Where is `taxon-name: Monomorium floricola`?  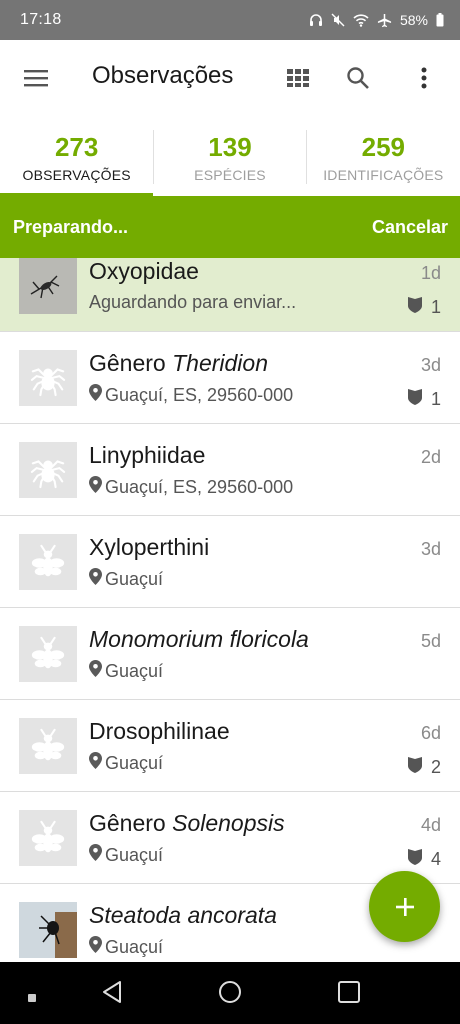
taxon-name: Monomorium floricola is located at coordinates (199, 639).